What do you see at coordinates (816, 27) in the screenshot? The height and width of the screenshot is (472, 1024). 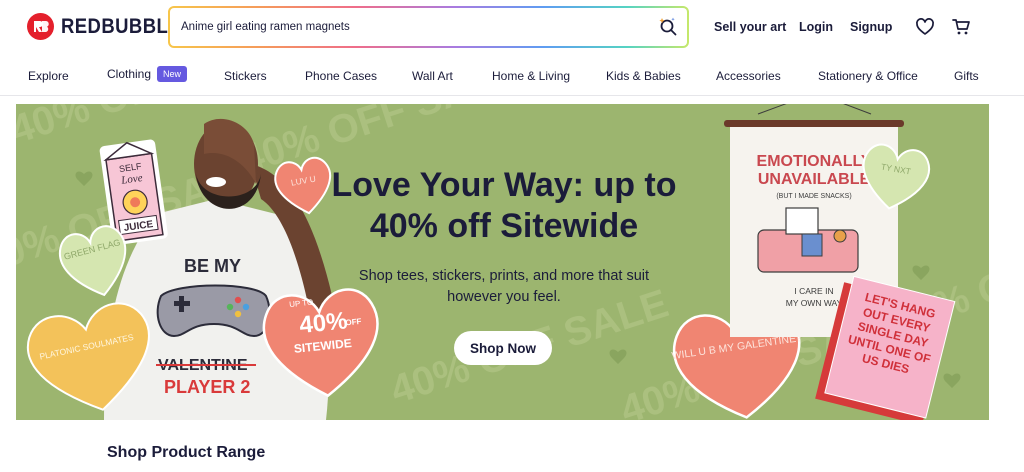 I see `login-link: Login` at bounding box center [816, 27].